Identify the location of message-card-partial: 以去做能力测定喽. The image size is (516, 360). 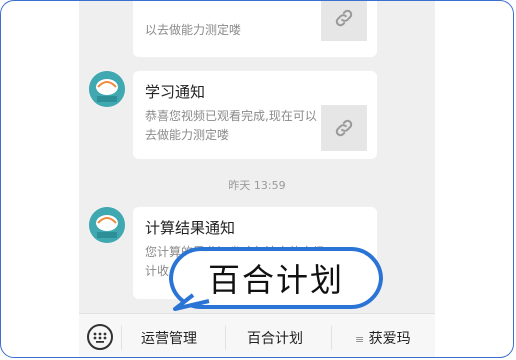
(255, 29).